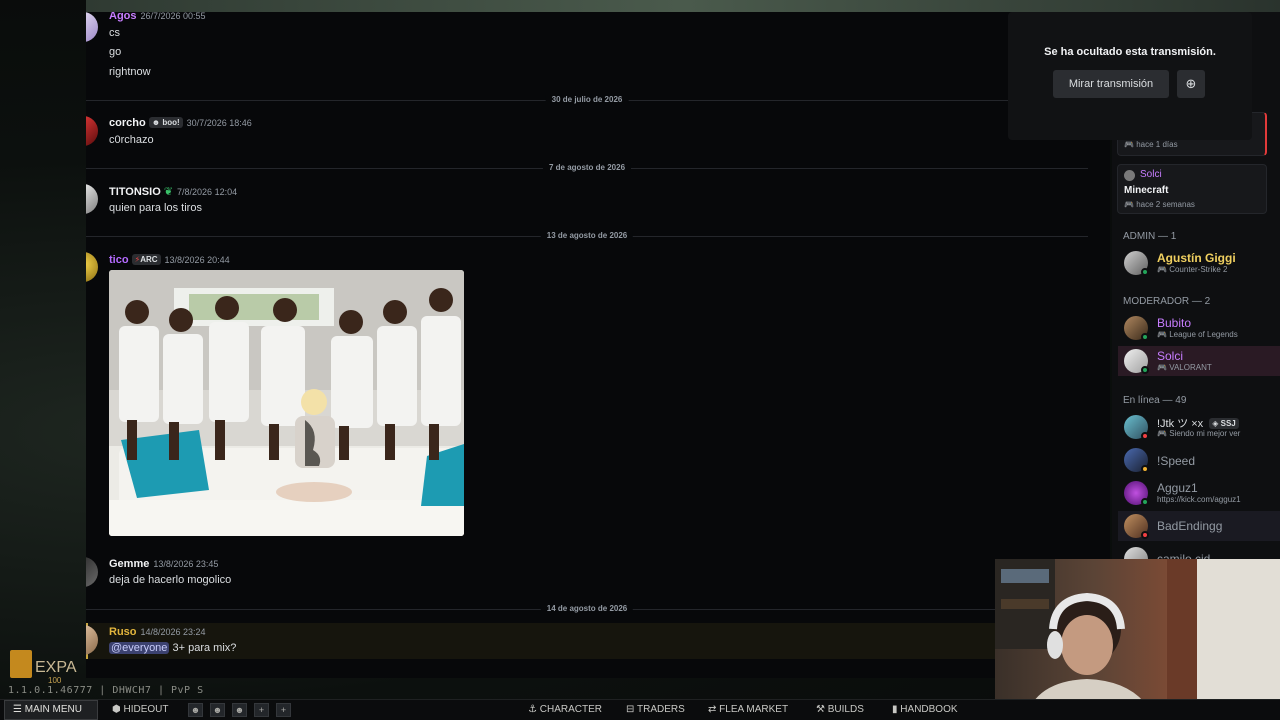 The width and height of the screenshot is (1280, 720). Describe the element at coordinates (1151, 174) in the screenshot. I see `activity-card-user: Solci` at that location.